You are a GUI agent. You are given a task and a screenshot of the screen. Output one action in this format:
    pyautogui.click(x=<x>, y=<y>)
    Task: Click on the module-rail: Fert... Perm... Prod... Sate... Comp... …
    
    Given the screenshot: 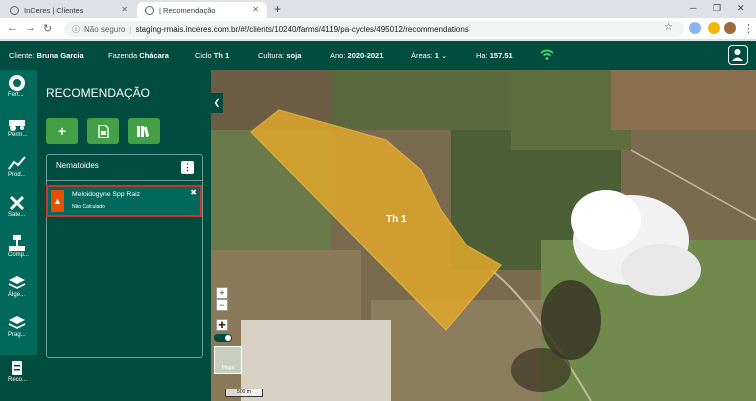 What is the action you would take?
    pyautogui.click(x=18, y=235)
    